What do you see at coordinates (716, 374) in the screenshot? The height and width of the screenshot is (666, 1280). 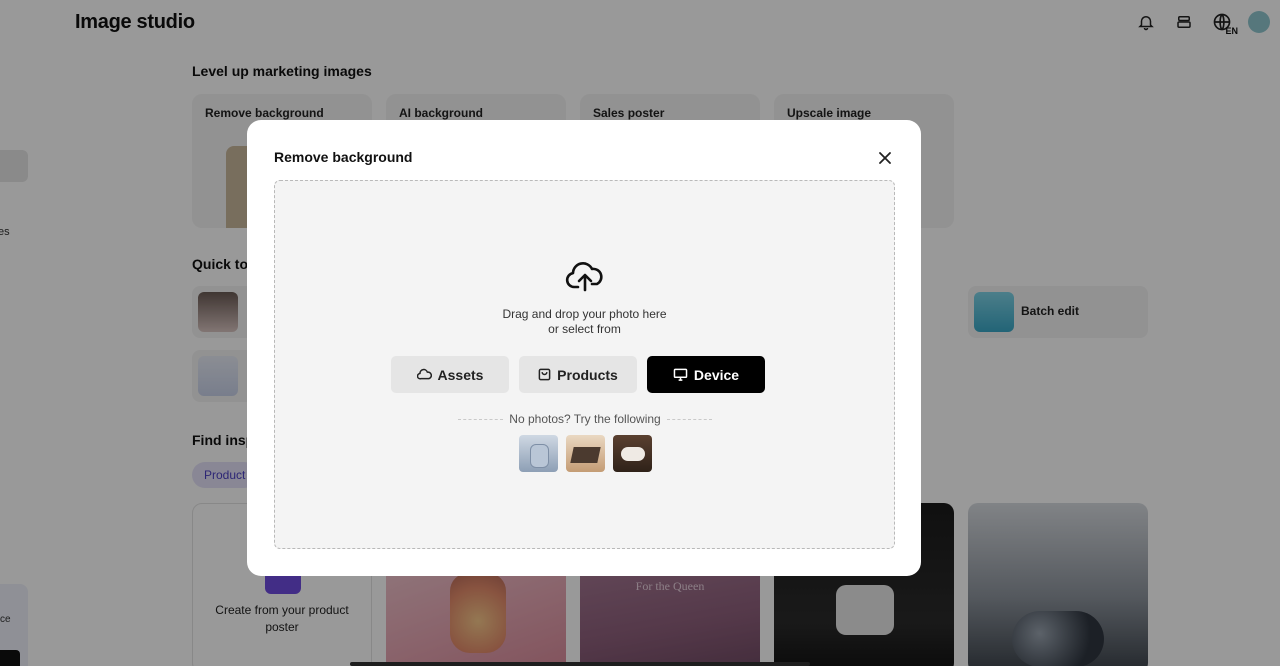 I see `device-label: Device` at bounding box center [716, 374].